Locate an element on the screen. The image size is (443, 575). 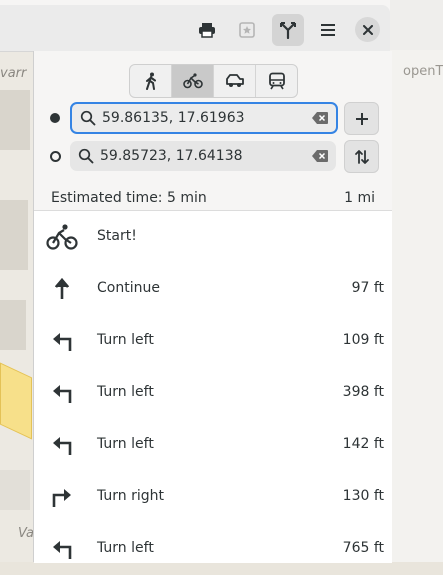
map-road is located at coordinates (16, 401).